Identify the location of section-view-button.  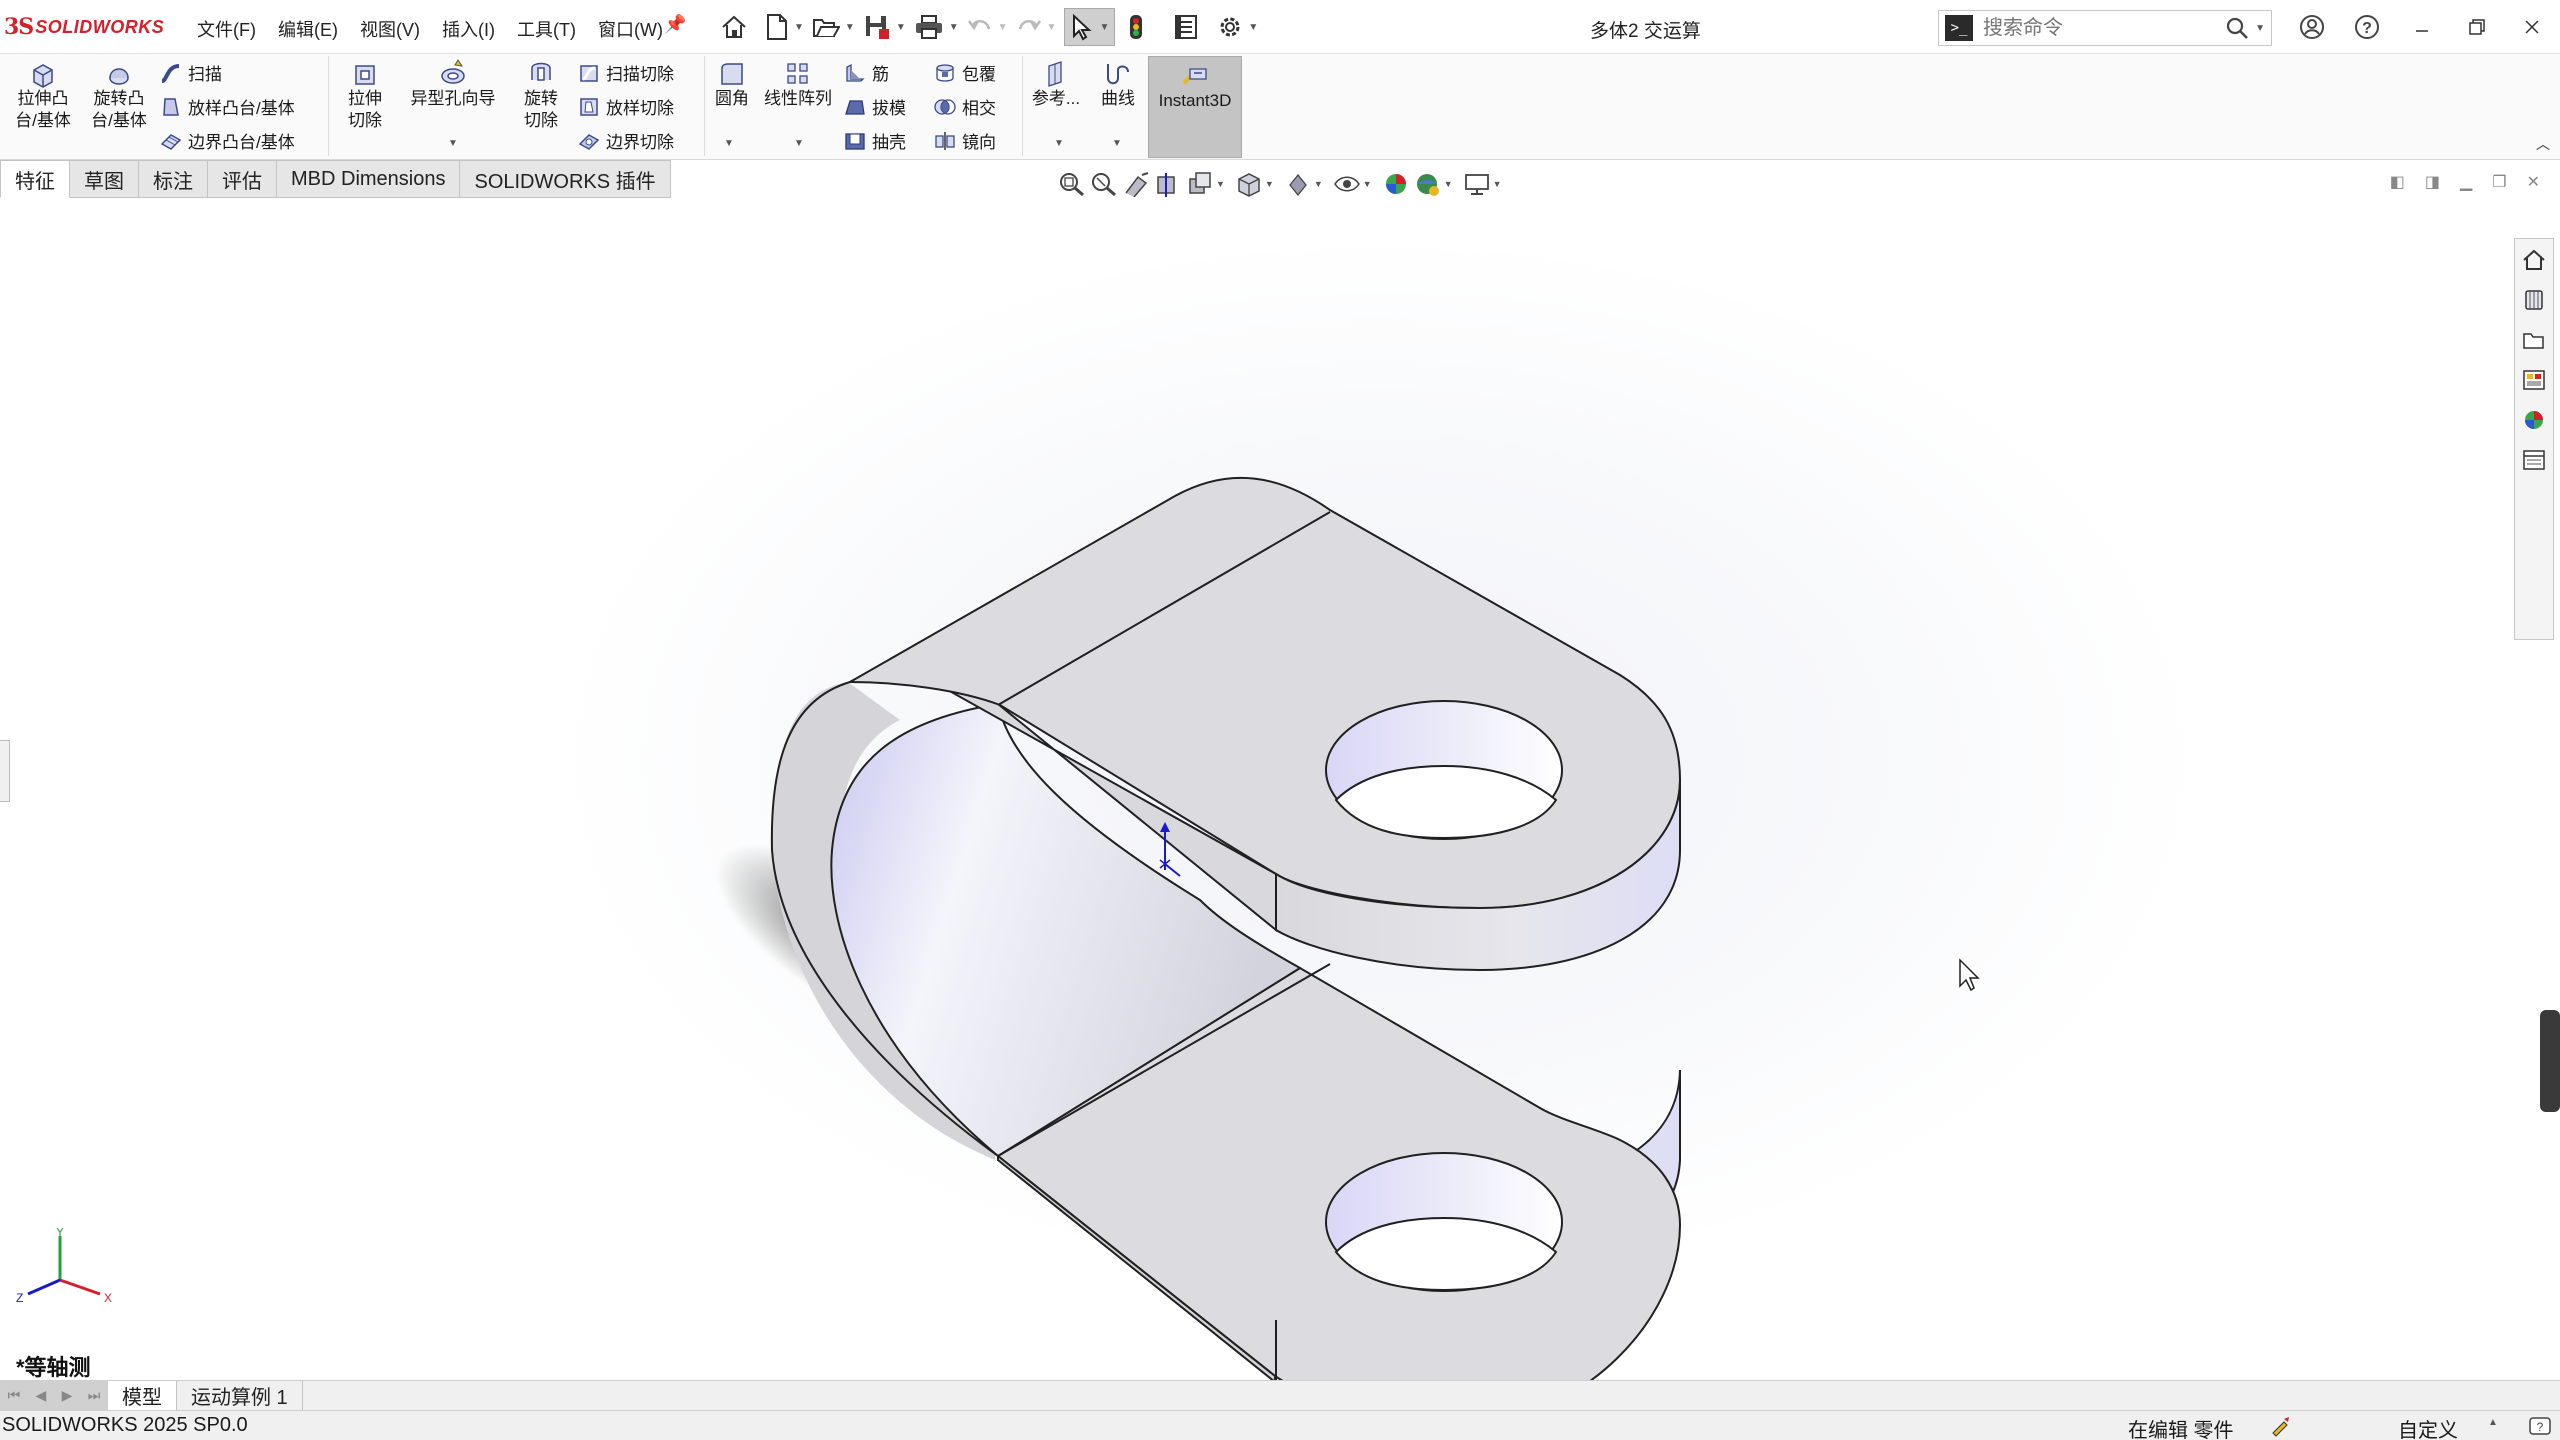
(1168, 184).